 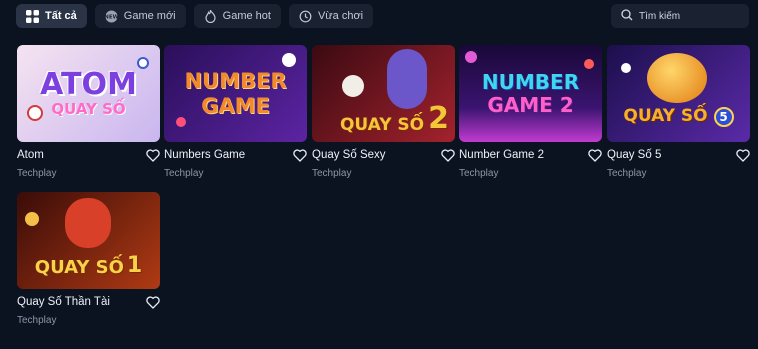 What do you see at coordinates (149, 16) in the screenshot?
I see `tab-label: Game mới` at bounding box center [149, 16].